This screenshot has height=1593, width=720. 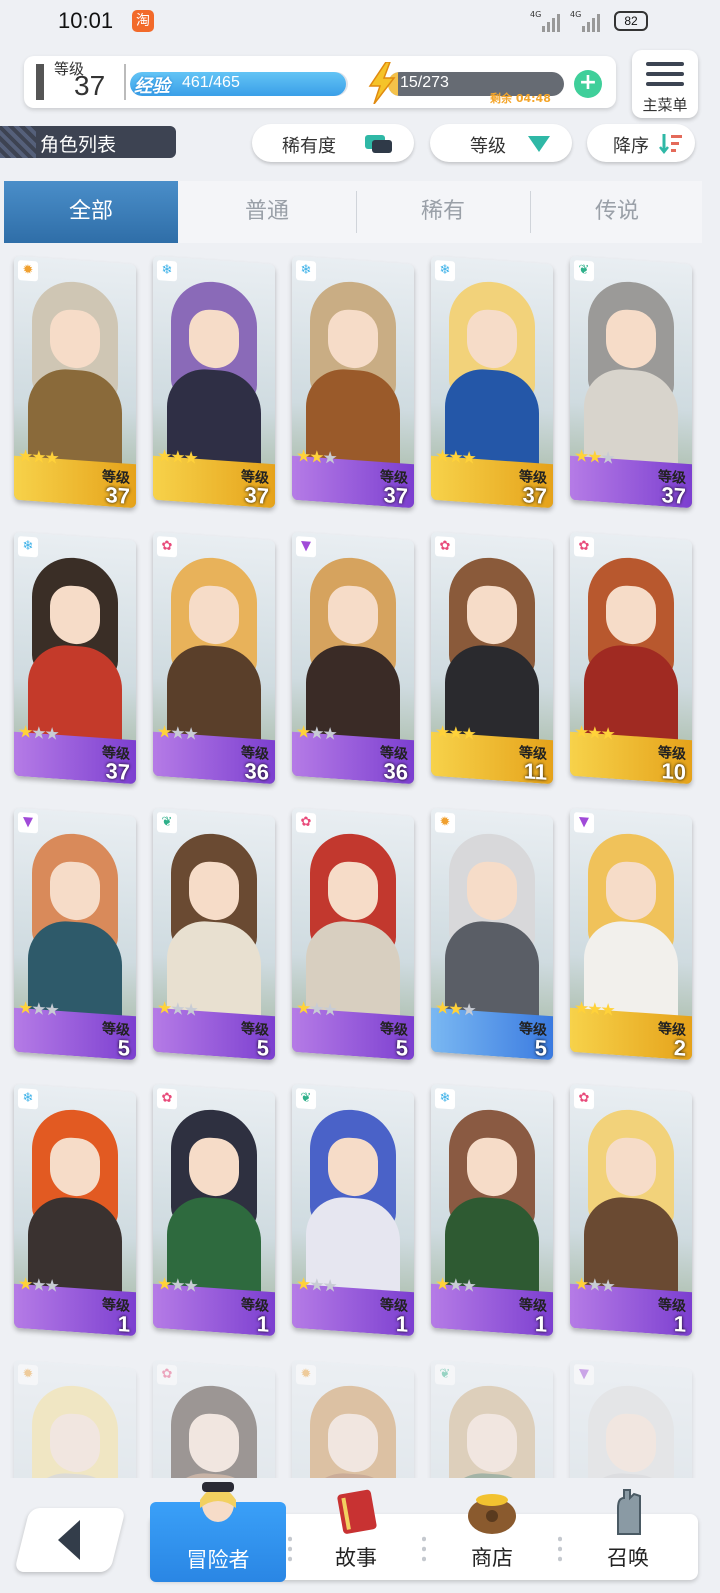 What do you see at coordinates (91, 212) in the screenshot?
I see `tab-all: 全部` at bounding box center [91, 212].